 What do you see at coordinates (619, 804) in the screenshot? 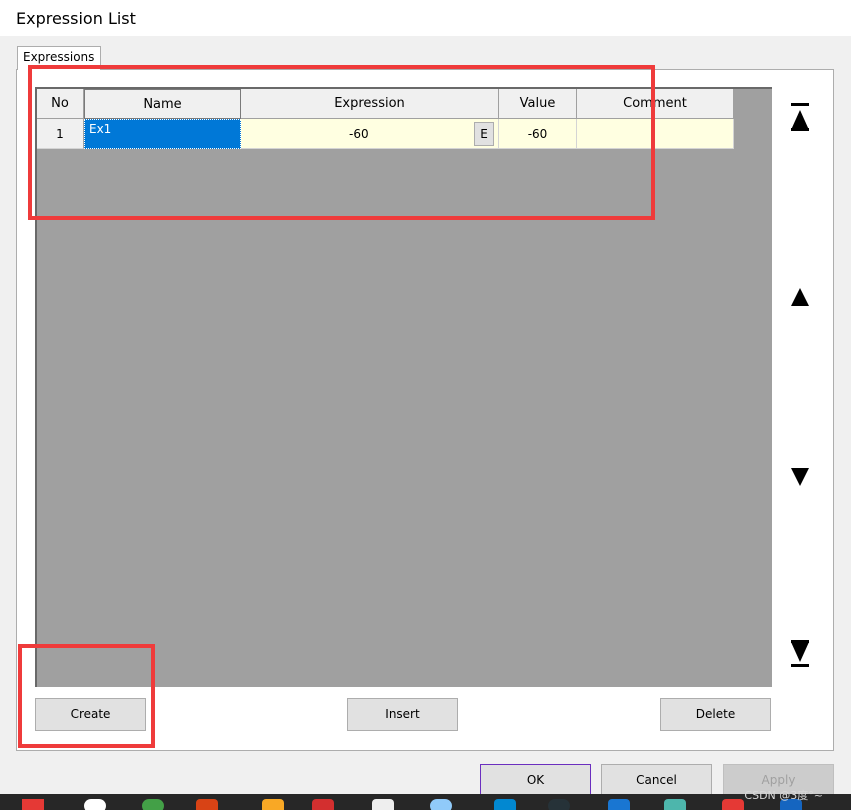
I see `app-vscode-icon` at bounding box center [619, 804].